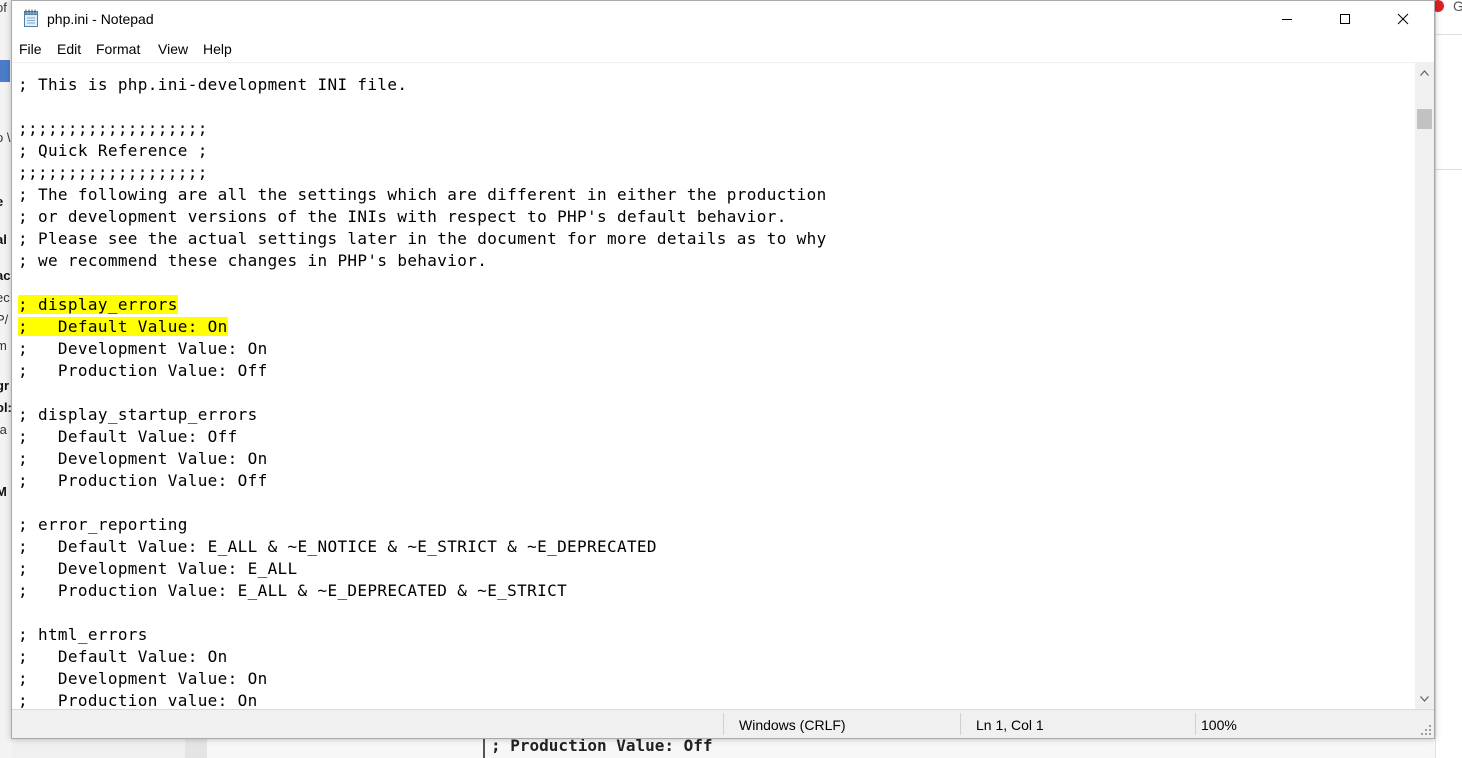 The image size is (1462, 758). Describe the element at coordinates (30, 49) in the screenshot. I see `menu-file: File` at that location.